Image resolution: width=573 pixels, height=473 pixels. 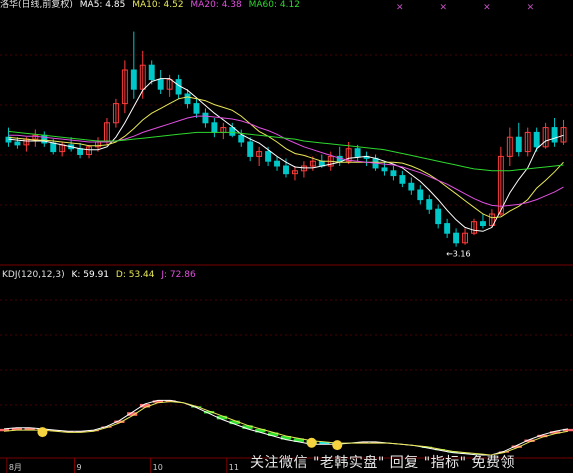 I want to click on kdj-title: KDJ(120,12,3), so click(x=33, y=275).